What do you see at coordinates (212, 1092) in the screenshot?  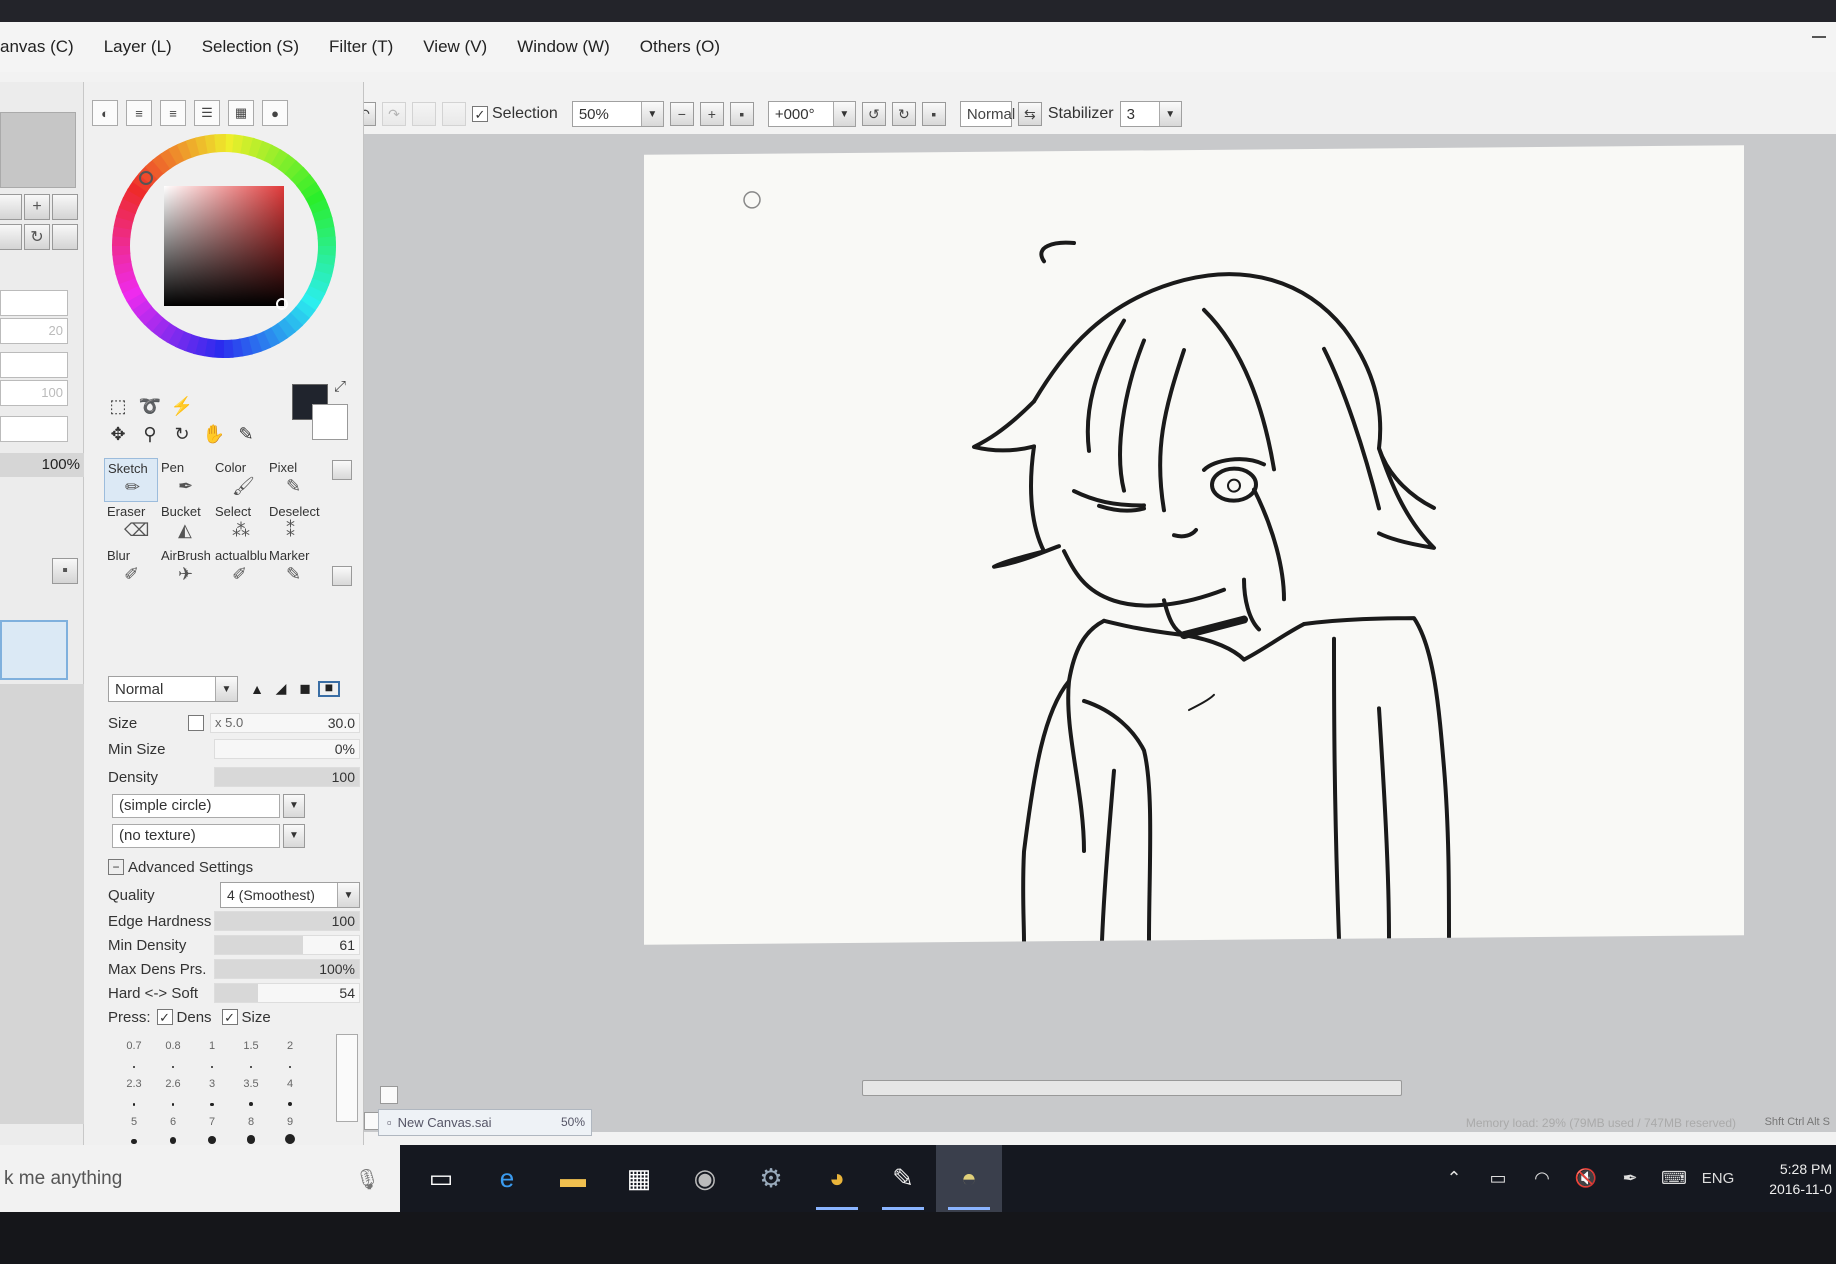 I see `brush-size-preset: 3` at bounding box center [212, 1092].